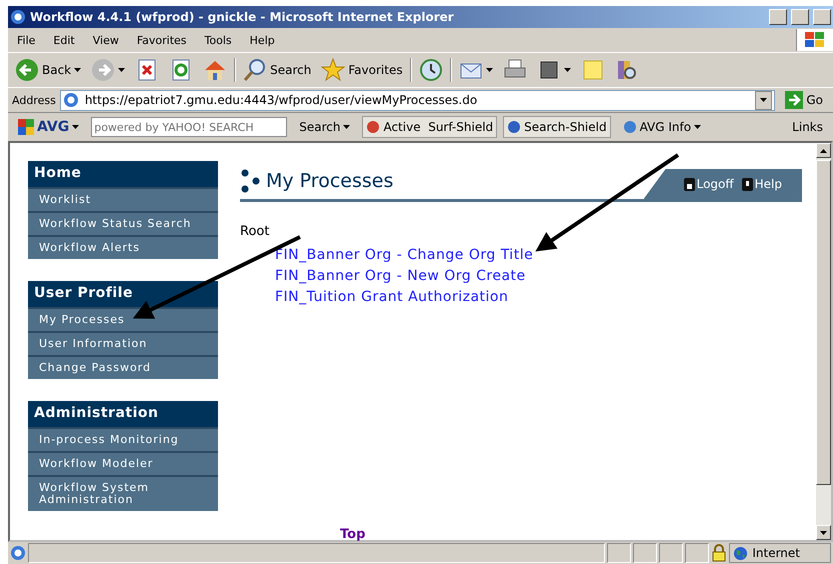  Describe the element at coordinates (189, 127) in the screenshot. I see `search-field: powered by YAHOO! SEARCH` at that location.